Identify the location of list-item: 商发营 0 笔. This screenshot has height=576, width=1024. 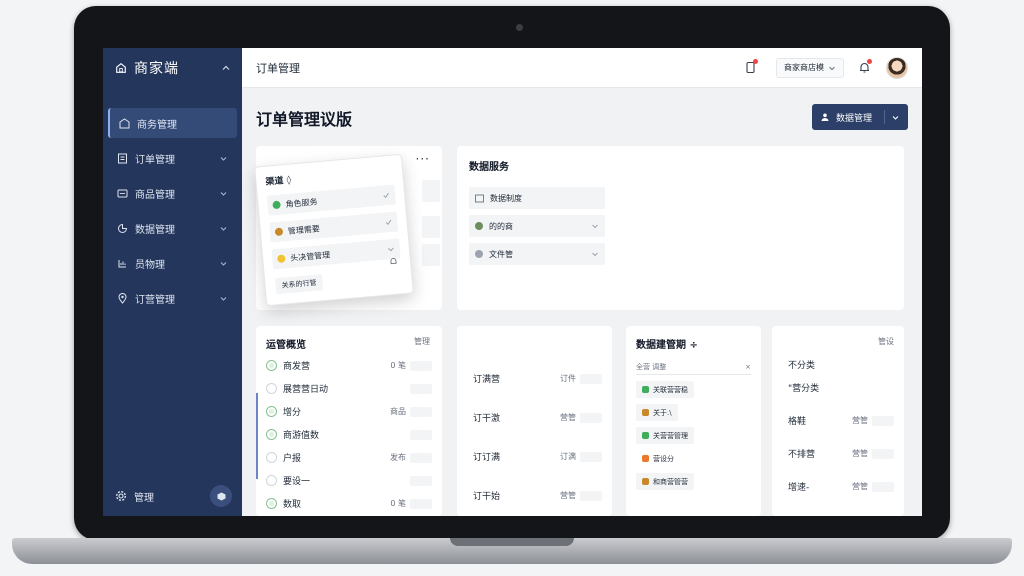
(349, 365).